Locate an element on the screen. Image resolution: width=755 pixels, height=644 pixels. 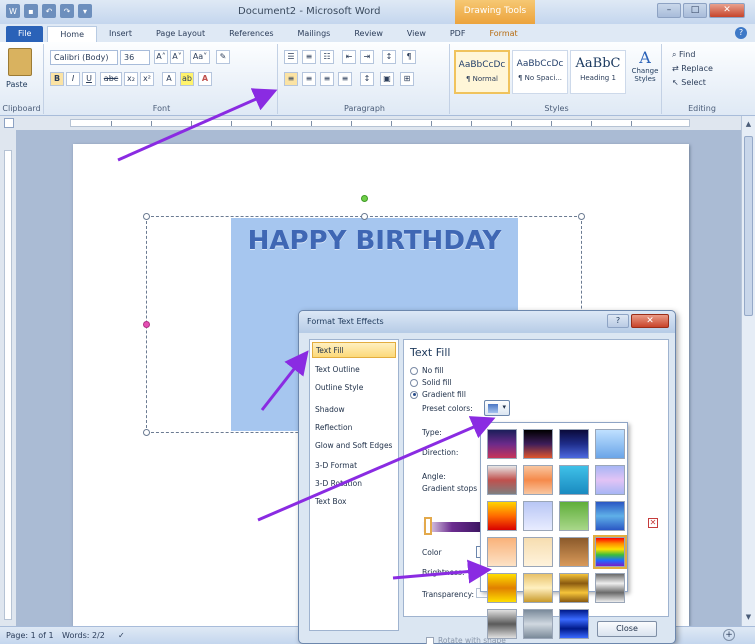
vertical-scrollbar: ▲ ▼ is located at coordinates (748, 371).